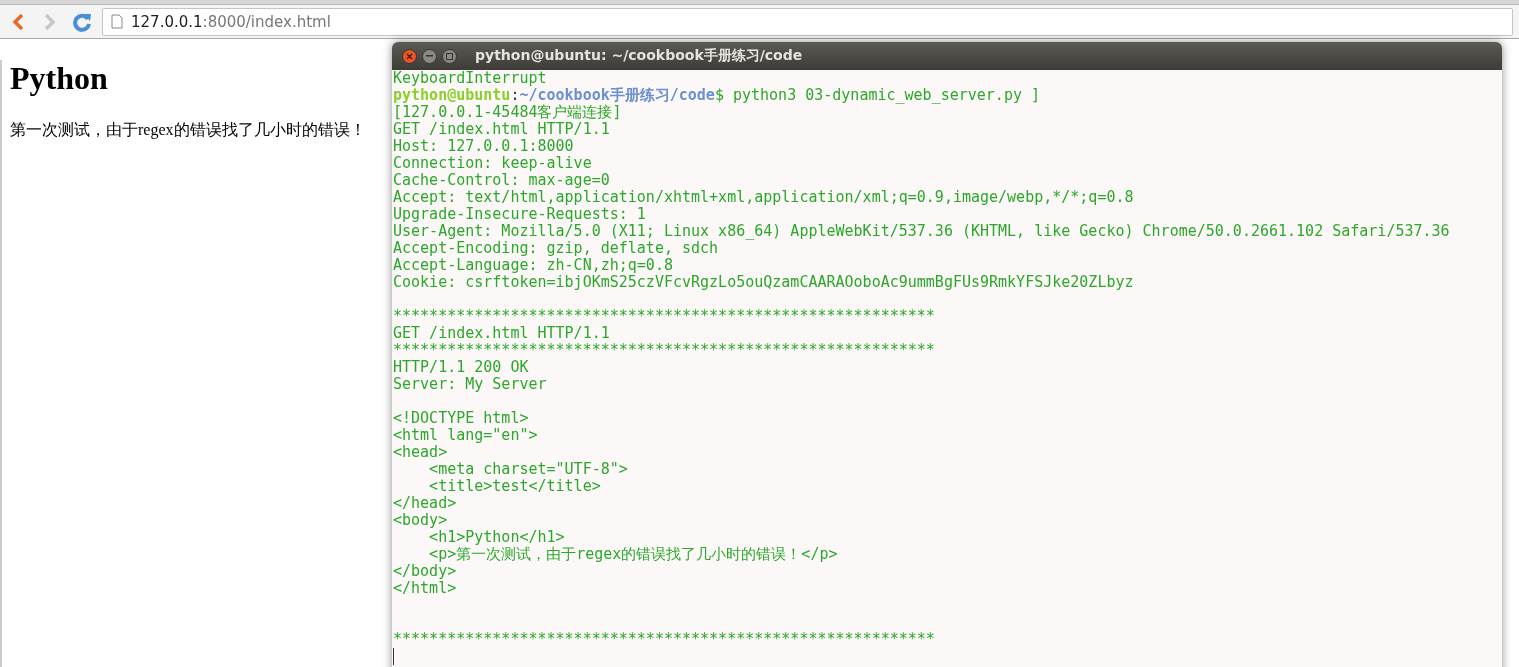 The height and width of the screenshot is (667, 1519). I want to click on terminal-line: <html lang="en">, so click(465, 435).